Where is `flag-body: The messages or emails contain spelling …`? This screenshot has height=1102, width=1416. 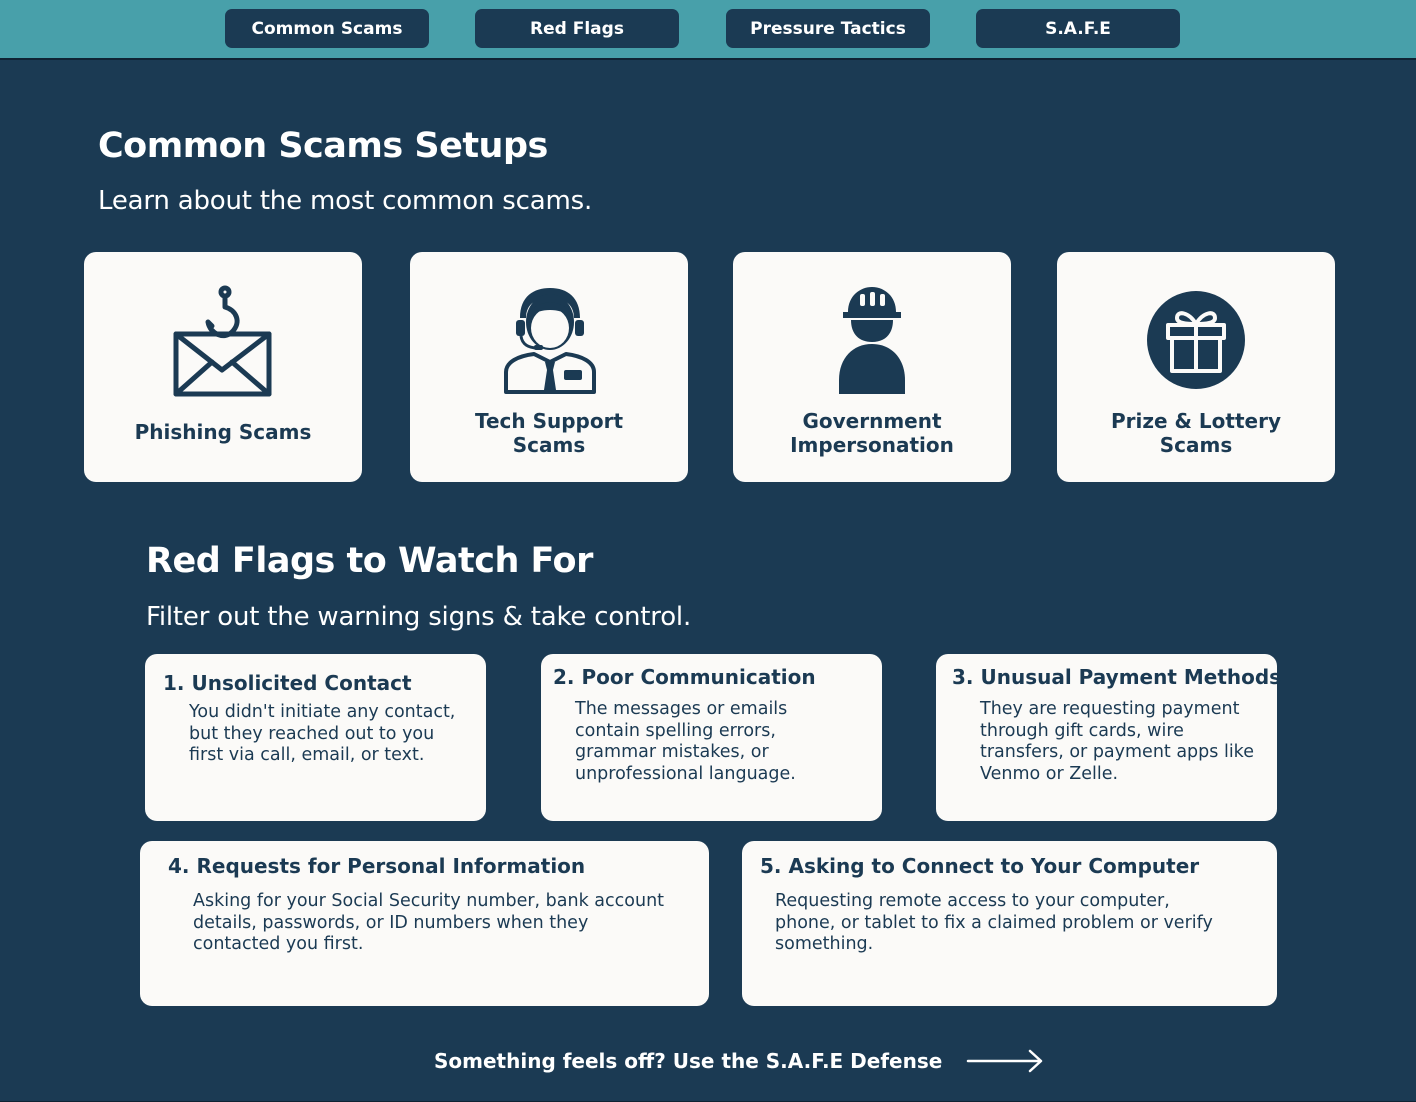
flag-body: The messages or emails contain spelling … is located at coordinates (685, 741).